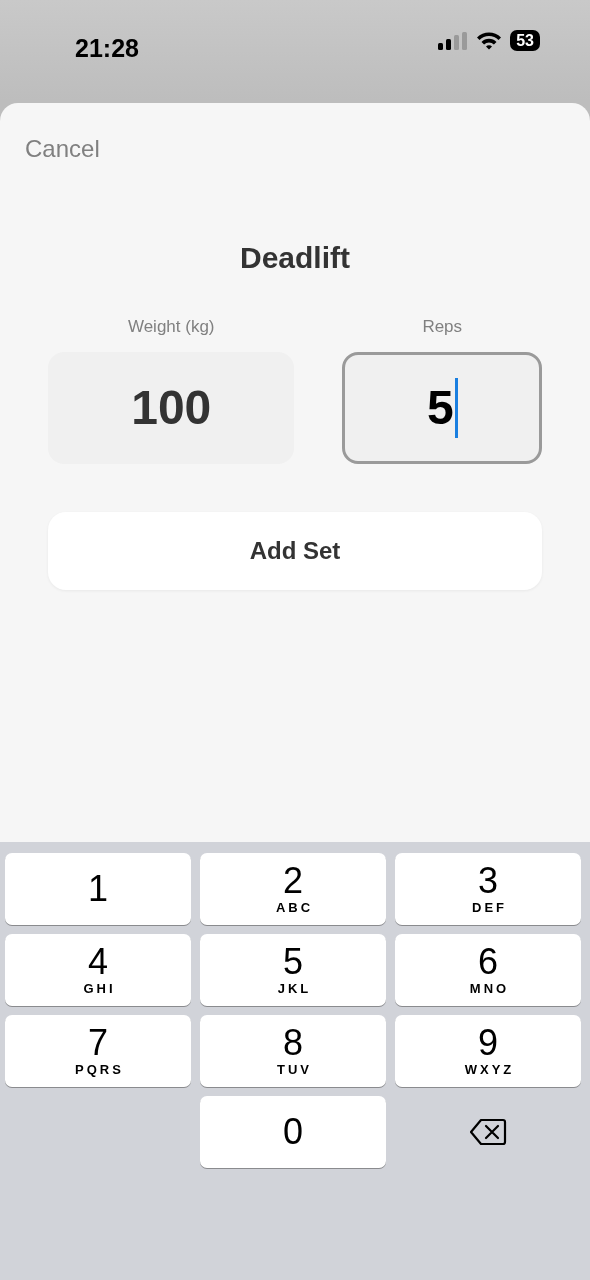 The height and width of the screenshot is (1280, 590). What do you see at coordinates (488, 970) in the screenshot?
I see `keypad-key: 6 MNO` at bounding box center [488, 970].